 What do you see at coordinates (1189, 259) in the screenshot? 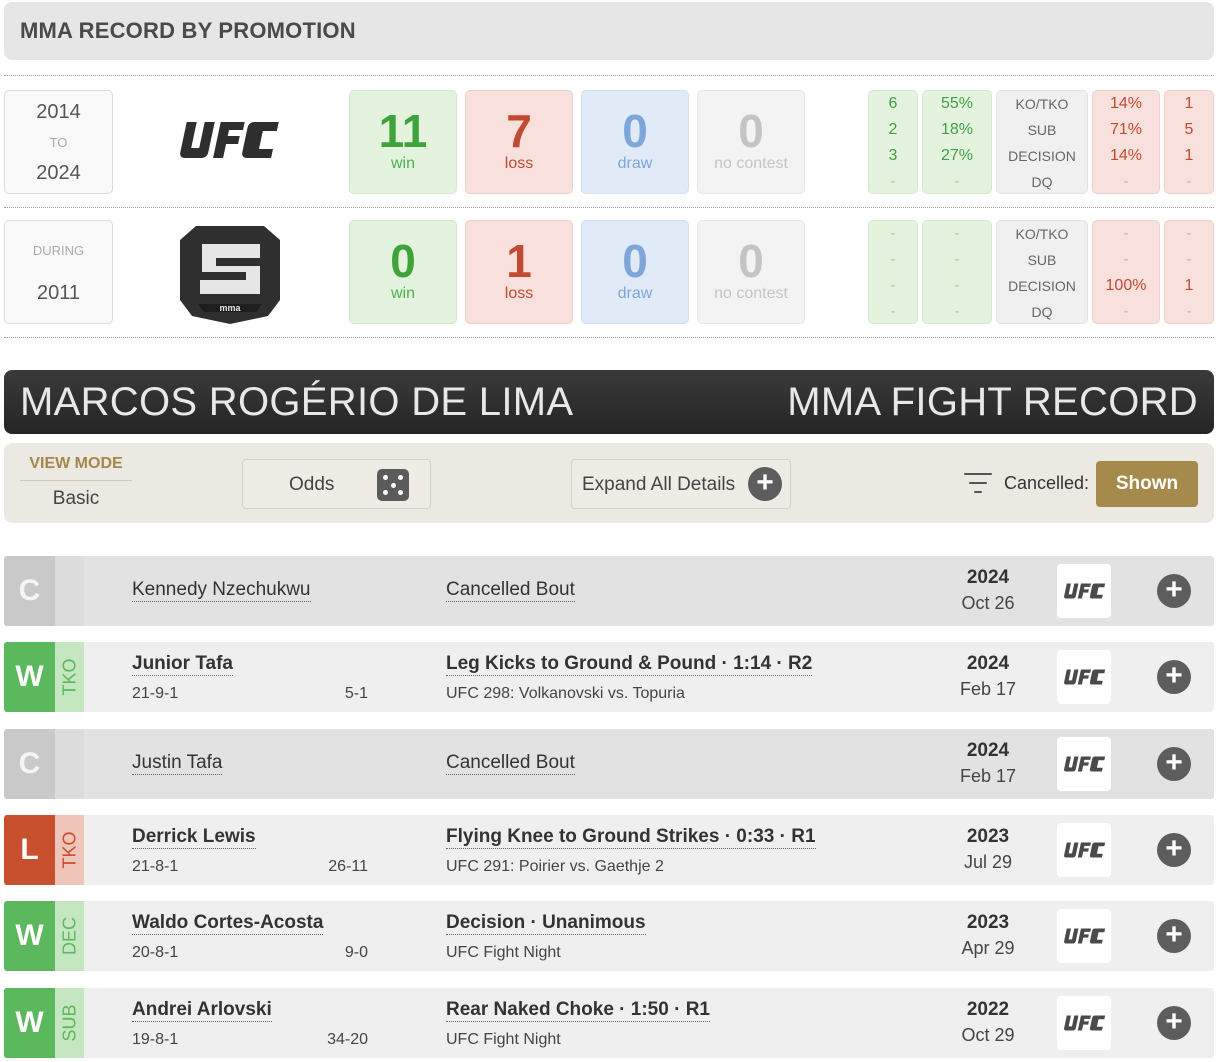
I see `loss-count-sub: -` at bounding box center [1189, 259].